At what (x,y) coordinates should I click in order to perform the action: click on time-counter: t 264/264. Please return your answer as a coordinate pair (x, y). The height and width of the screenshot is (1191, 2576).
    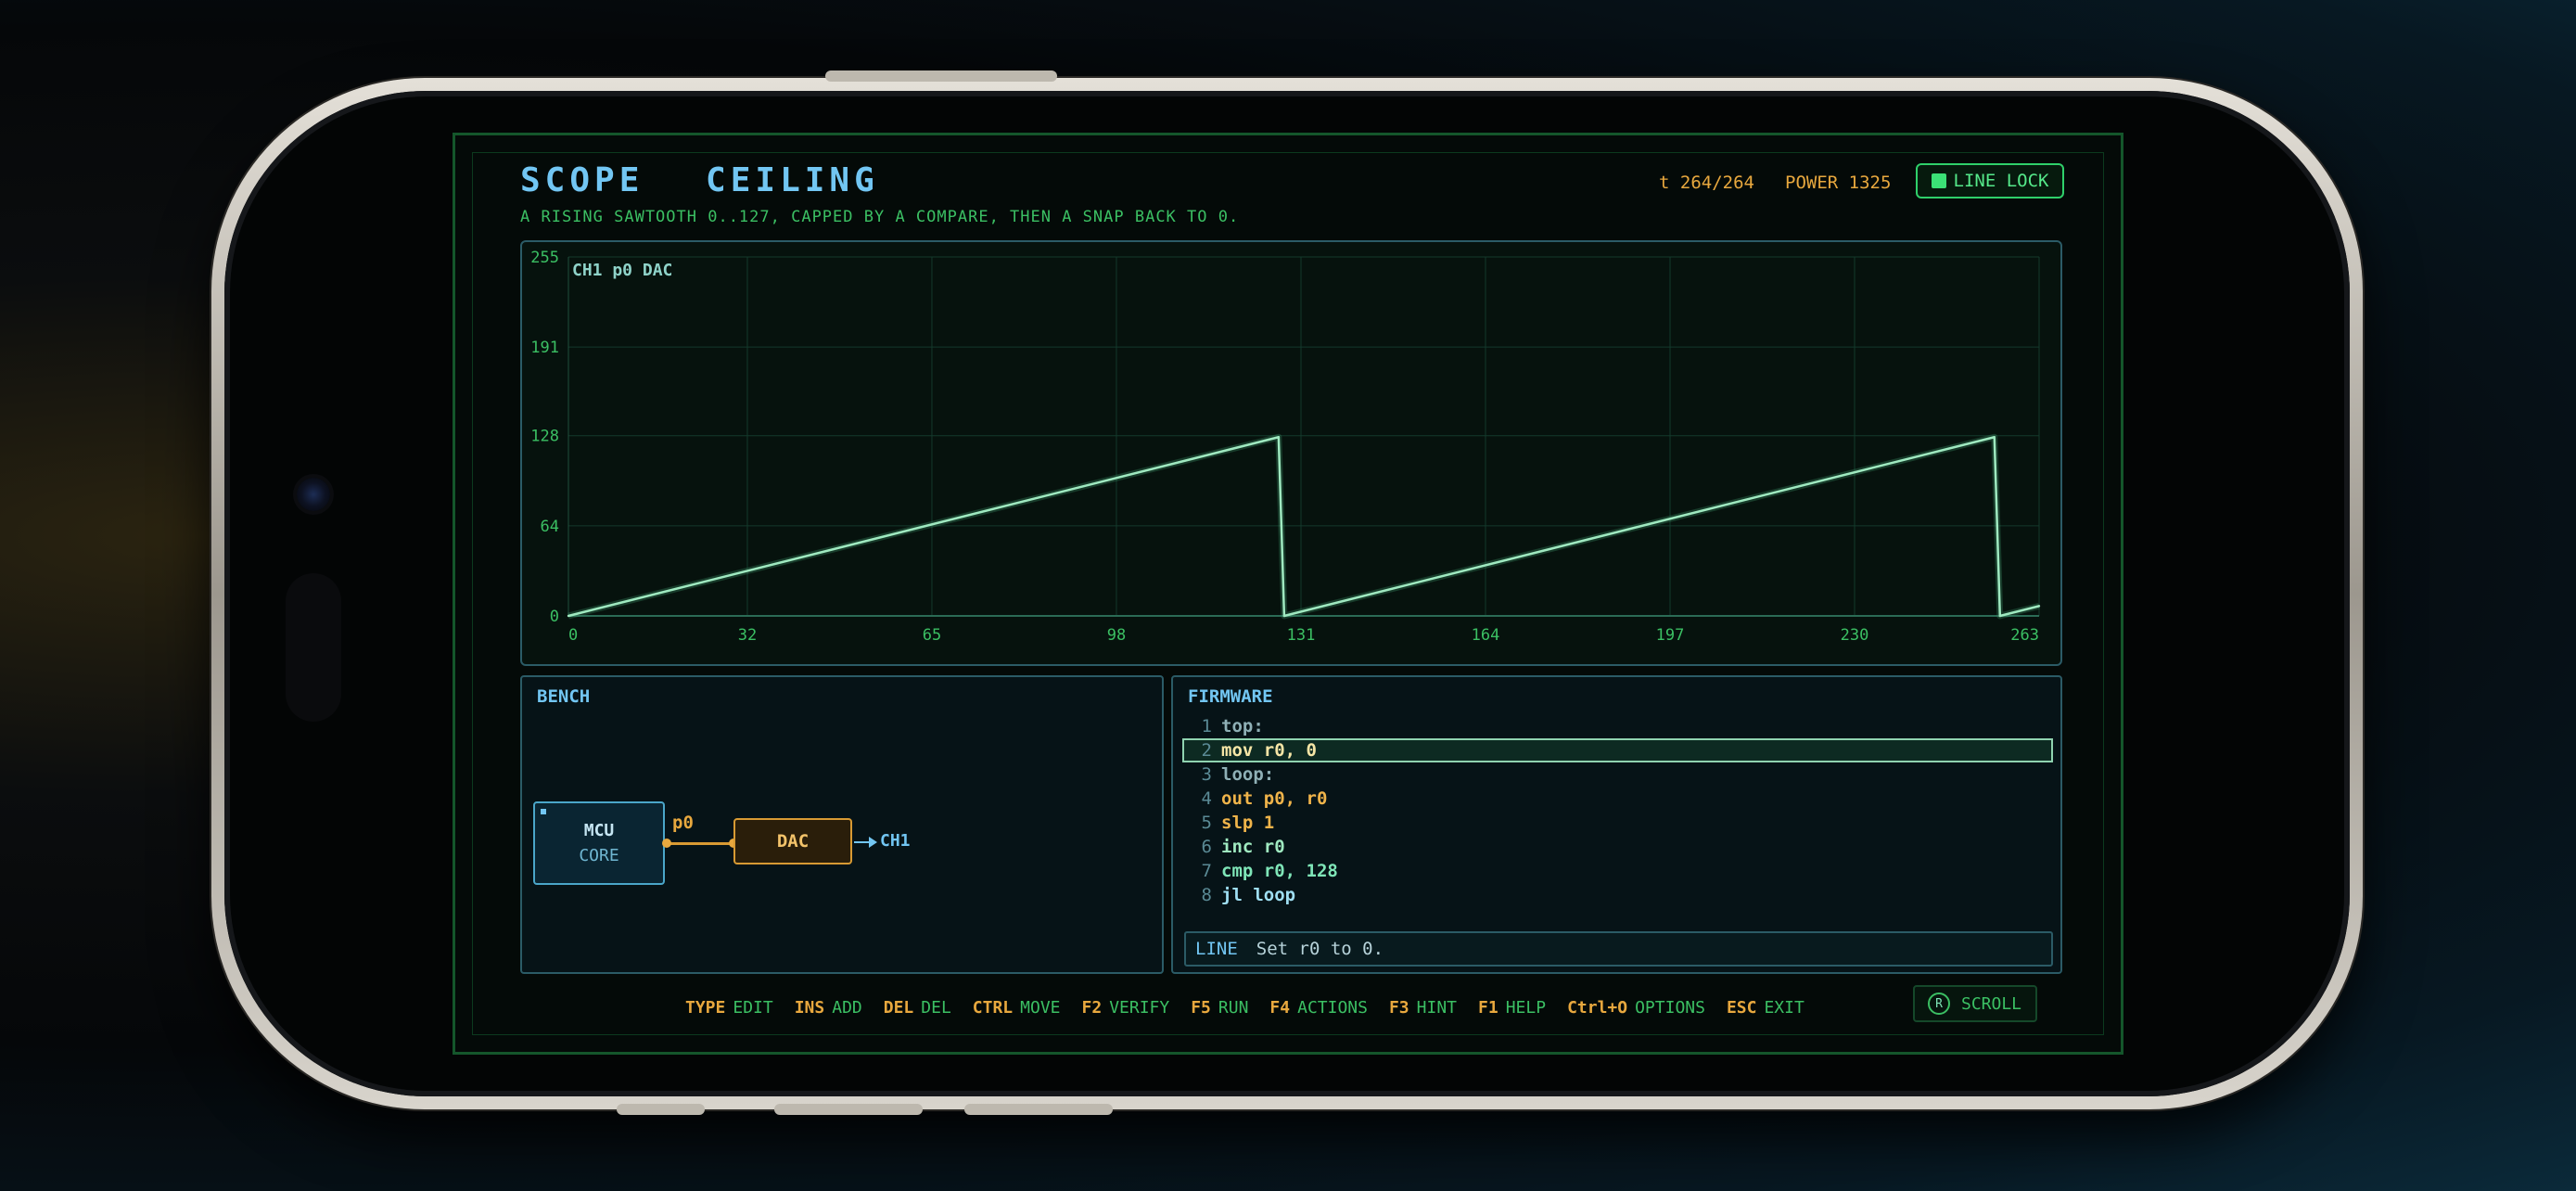
    Looking at the image, I should click on (1706, 183).